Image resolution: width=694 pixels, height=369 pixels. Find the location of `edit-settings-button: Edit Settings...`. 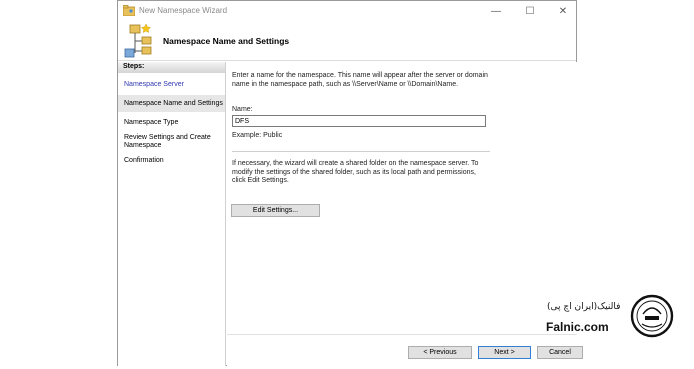

edit-settings-button: Edit Settings... is located at coordinates (275, 210).